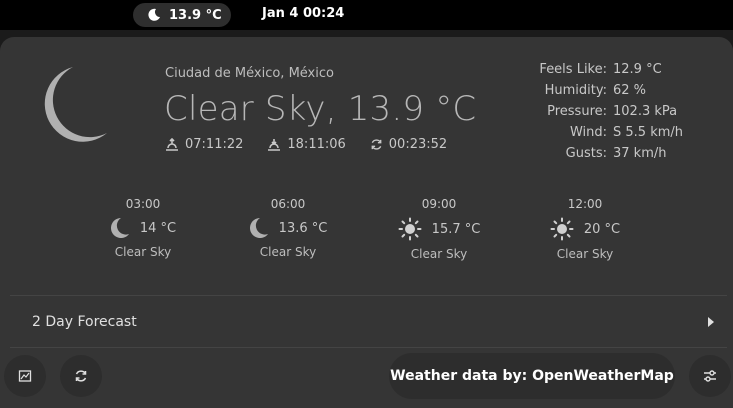  I want to click on detail-row: Wind: S 5.5 km/h, so click(601, 132).